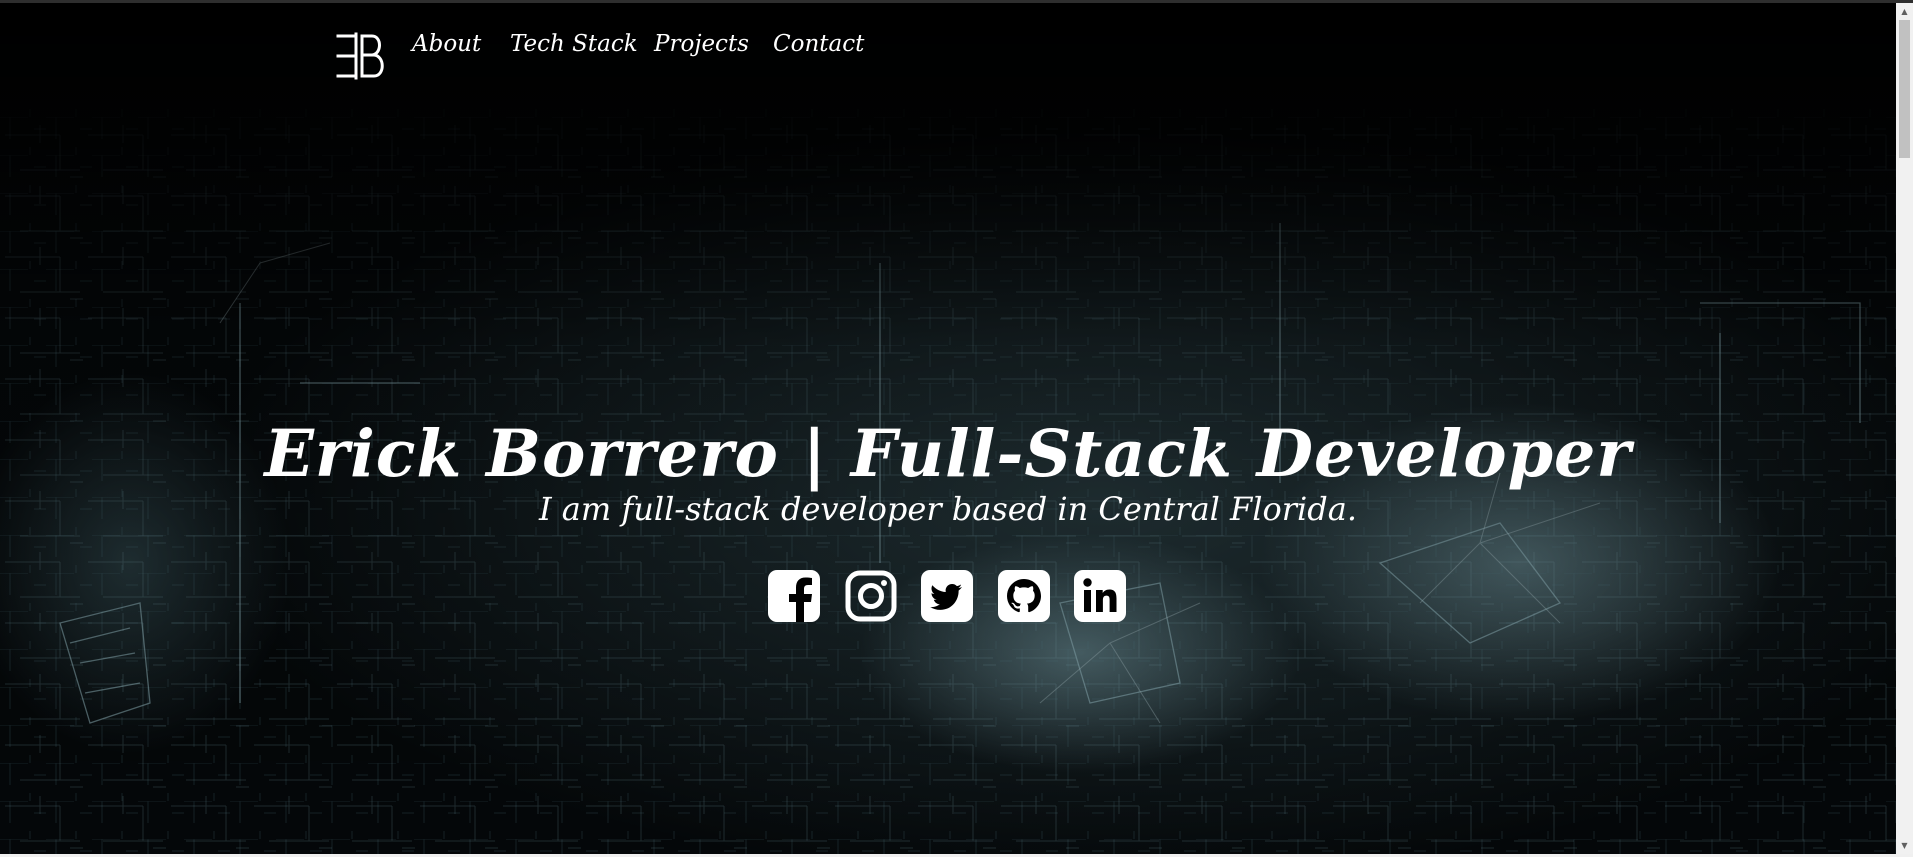  I want to click on instagram-link, so click(871, 596).